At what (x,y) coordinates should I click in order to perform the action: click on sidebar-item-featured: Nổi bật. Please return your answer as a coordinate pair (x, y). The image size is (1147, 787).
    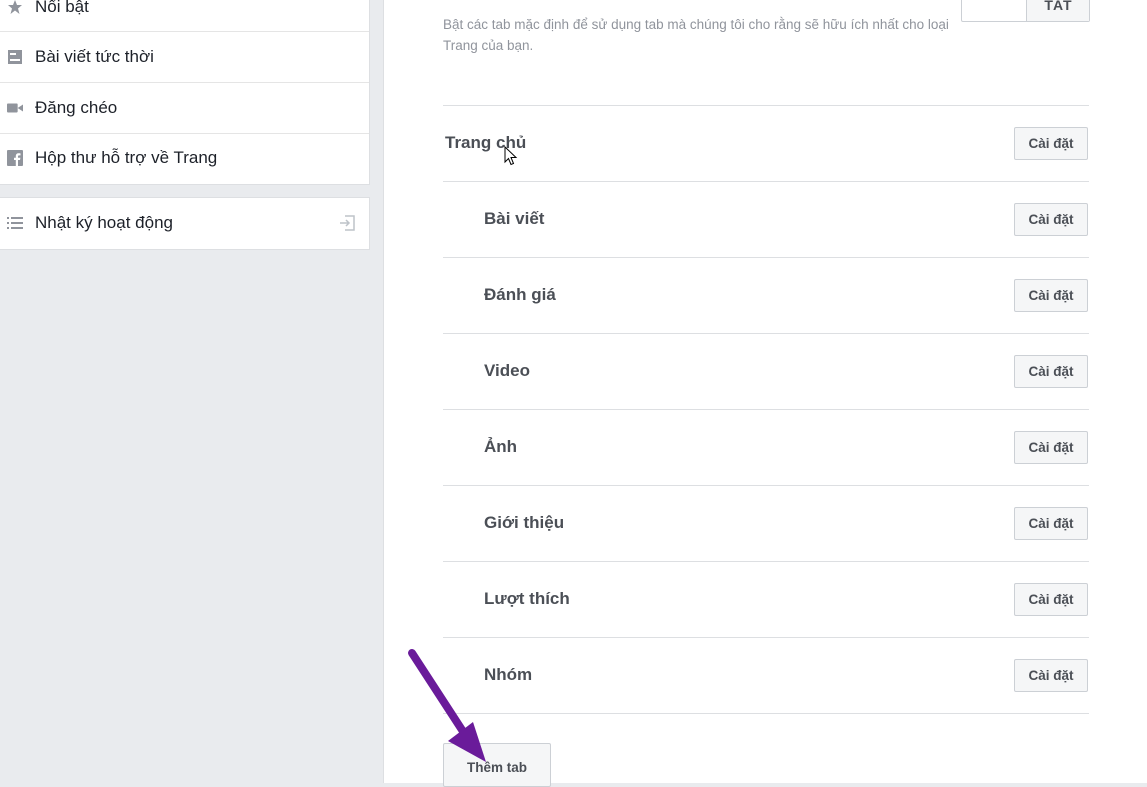
    Looking at the image, I should click on (184, 16).